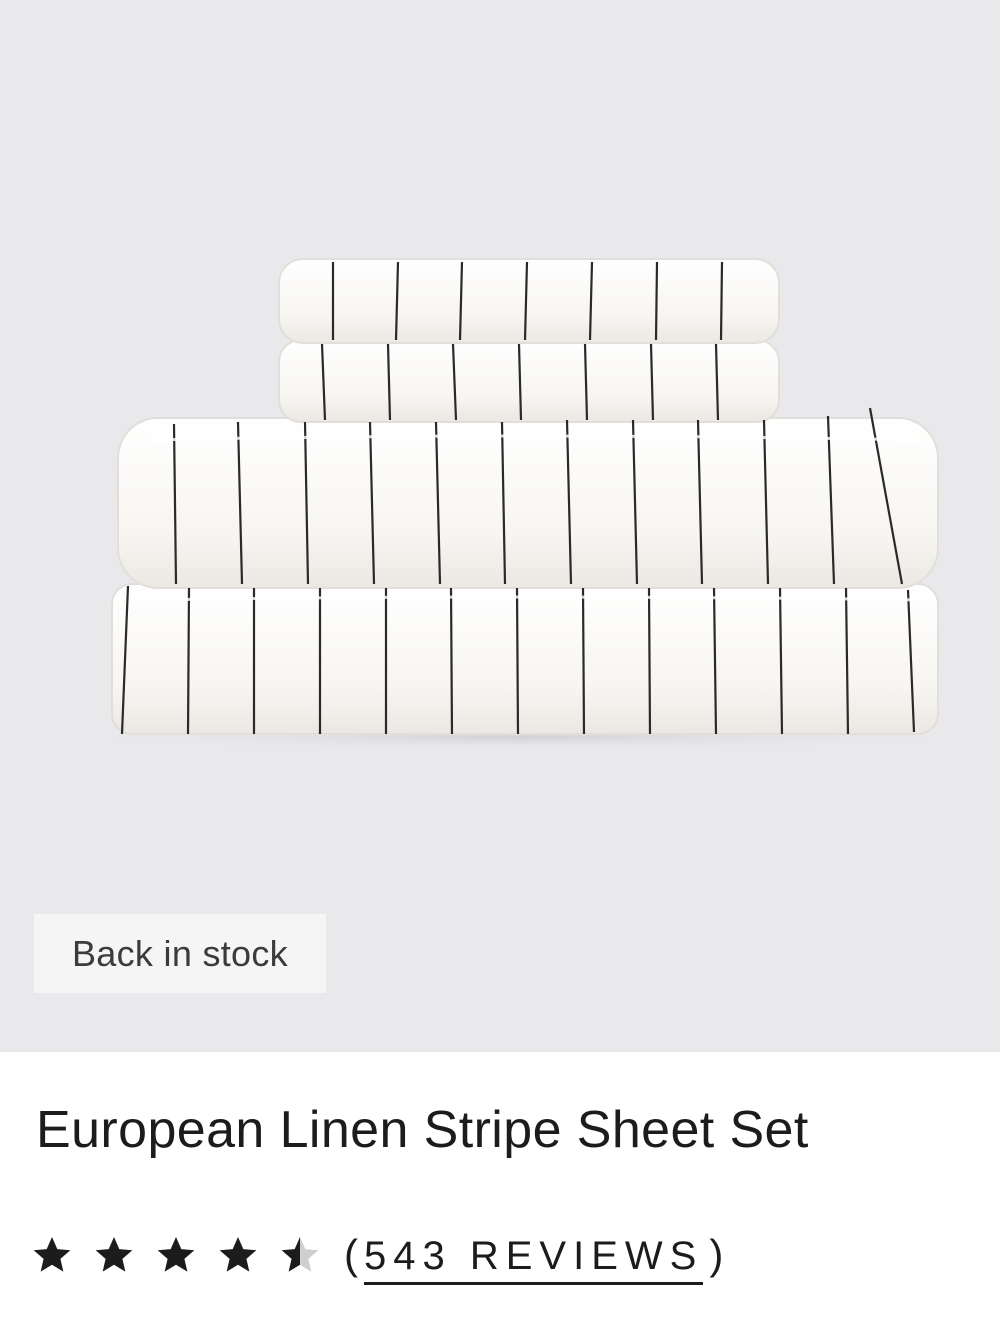 This screenshot has height=1333, width=1000. I want to click on star-rating, so click(185, 1255).